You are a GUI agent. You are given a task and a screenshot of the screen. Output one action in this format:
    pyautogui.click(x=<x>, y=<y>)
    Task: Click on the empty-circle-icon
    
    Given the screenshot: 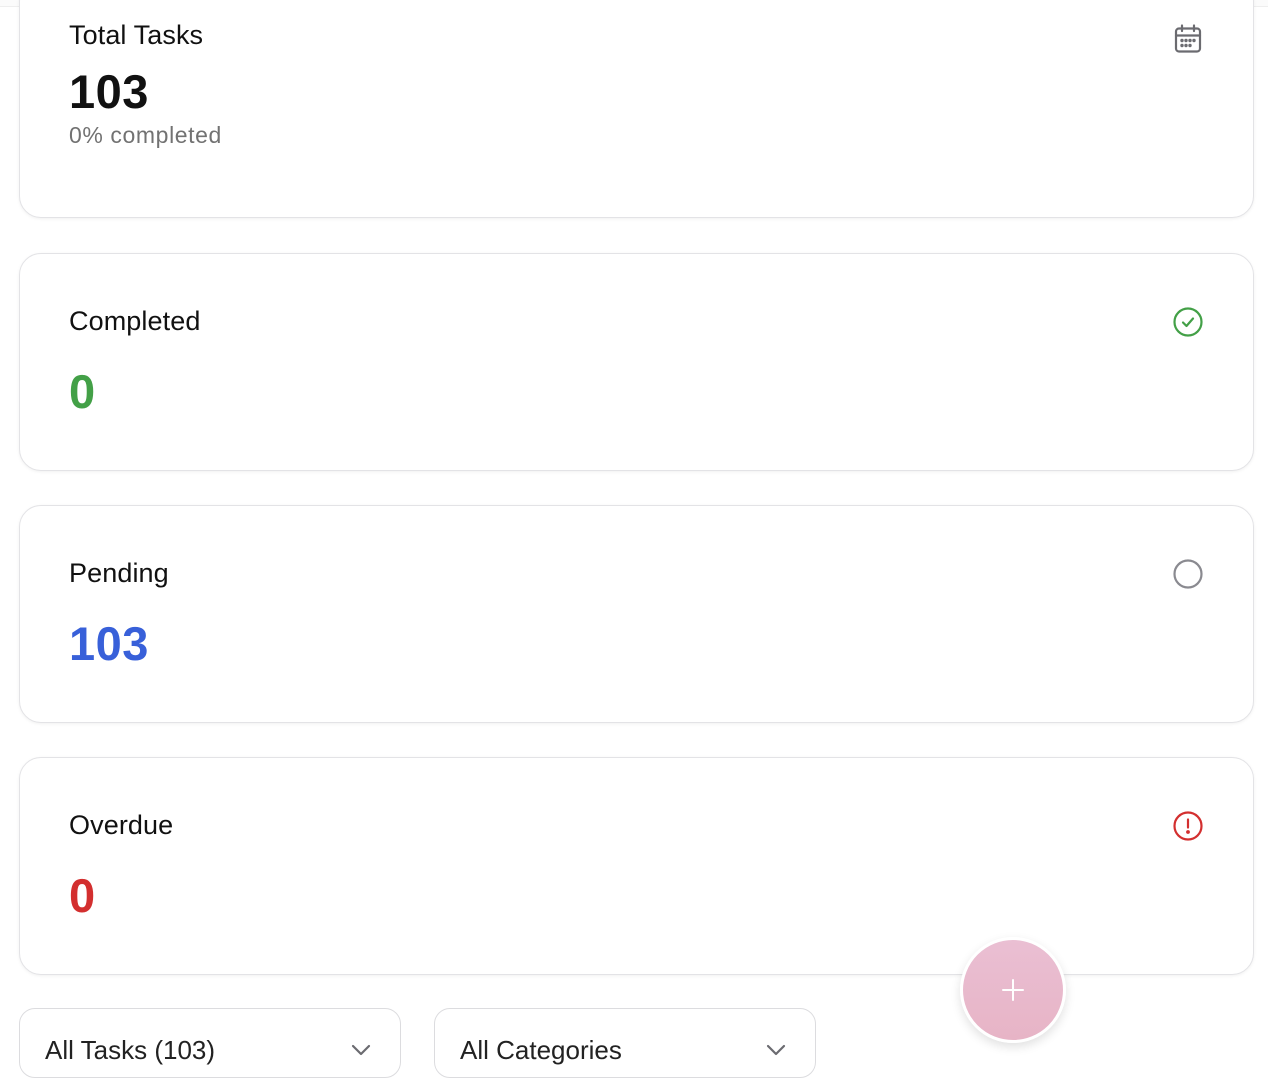 What is the action you would take?
    pyautogui.click(x=1188, y=574)
    